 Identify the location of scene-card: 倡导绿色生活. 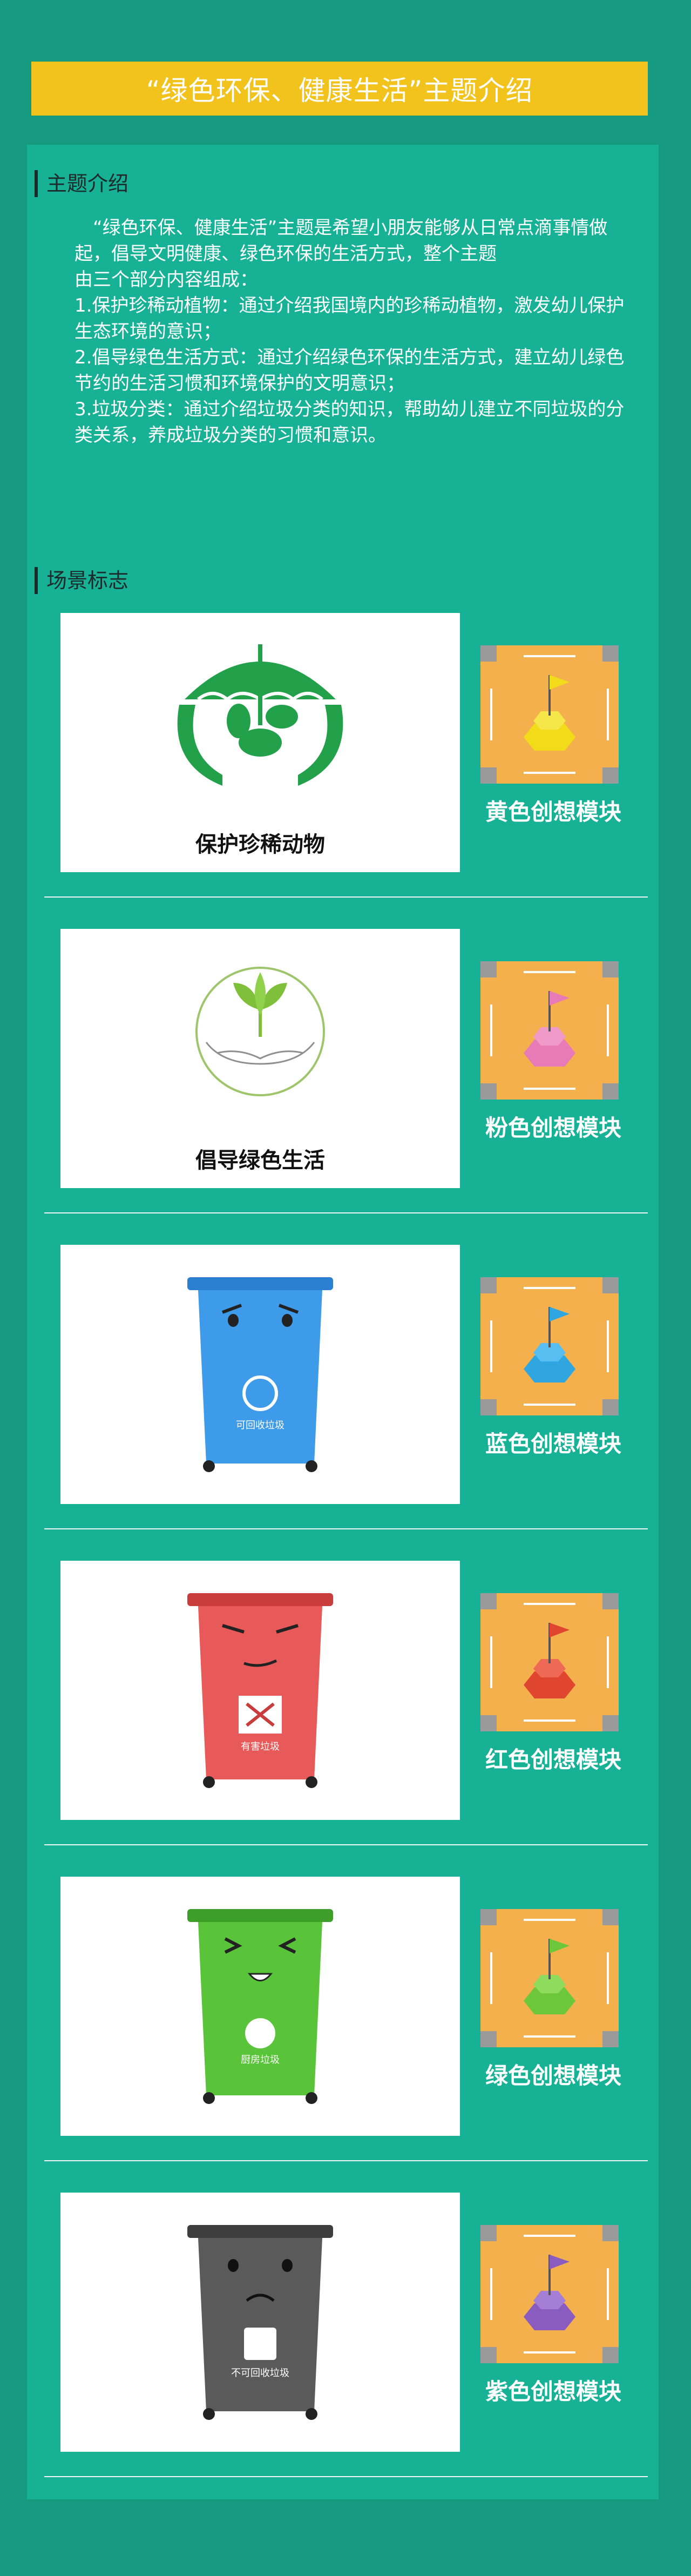
(260, 1058).